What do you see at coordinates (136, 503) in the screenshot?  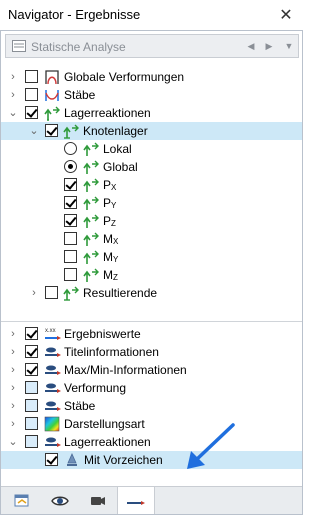 I see `results-tab-icon` at bounding box center [136, 503].